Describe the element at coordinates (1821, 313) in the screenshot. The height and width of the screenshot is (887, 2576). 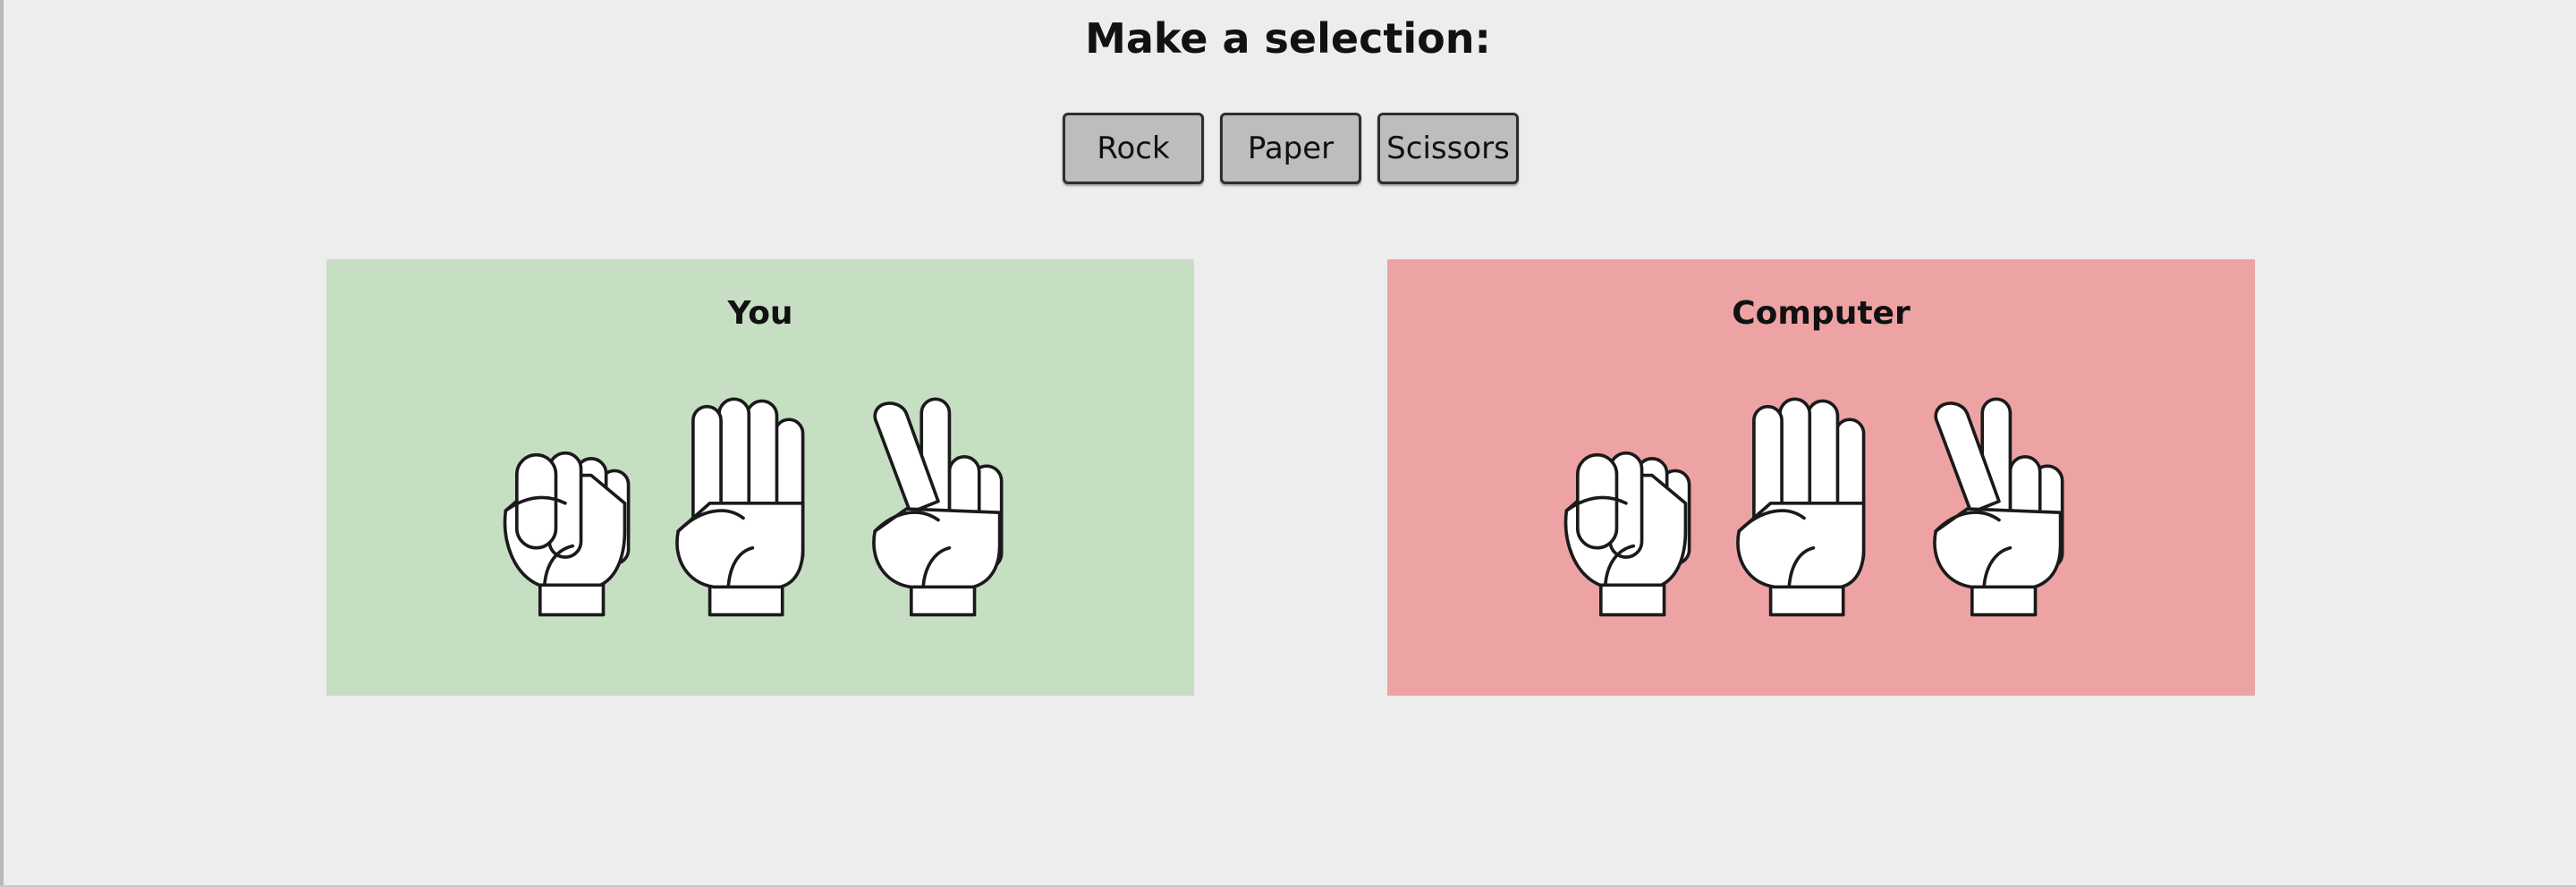
I see `computer-panel-title: Computer` at that location.